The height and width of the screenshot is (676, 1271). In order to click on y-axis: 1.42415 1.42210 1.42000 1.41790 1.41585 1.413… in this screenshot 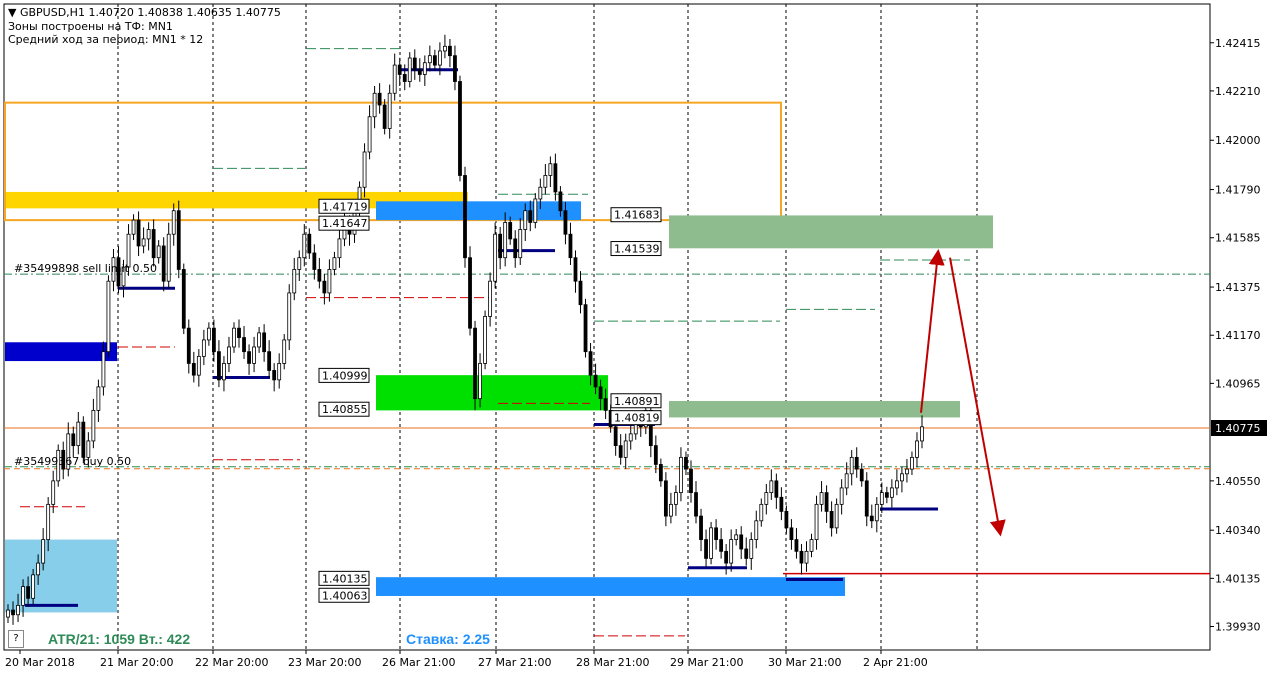, I will do `click(1238, 335)`.